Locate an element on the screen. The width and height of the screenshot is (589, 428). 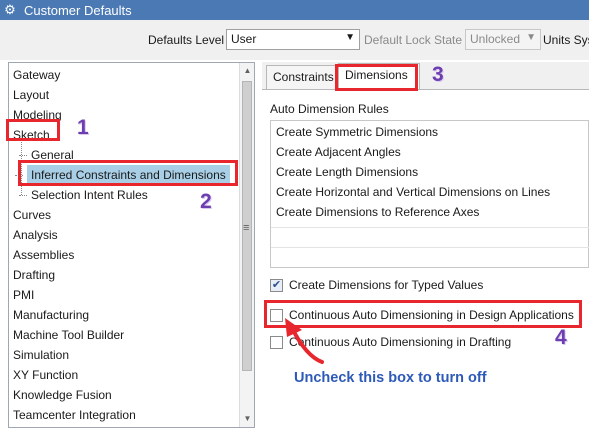
list-item: Create Dimensions to Reference Axes is located at coordinates (377, 212).